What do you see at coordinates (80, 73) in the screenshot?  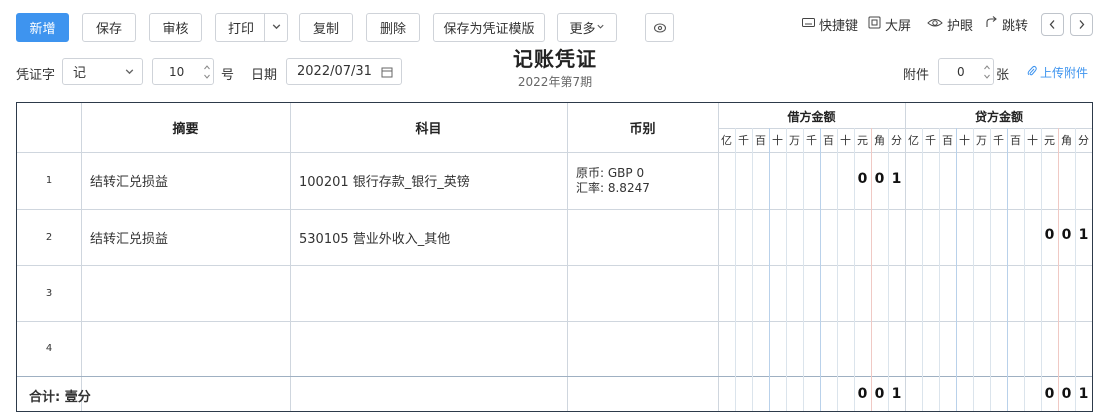 I see `voucher-word-value: 记` at bounding box center [80, 73].